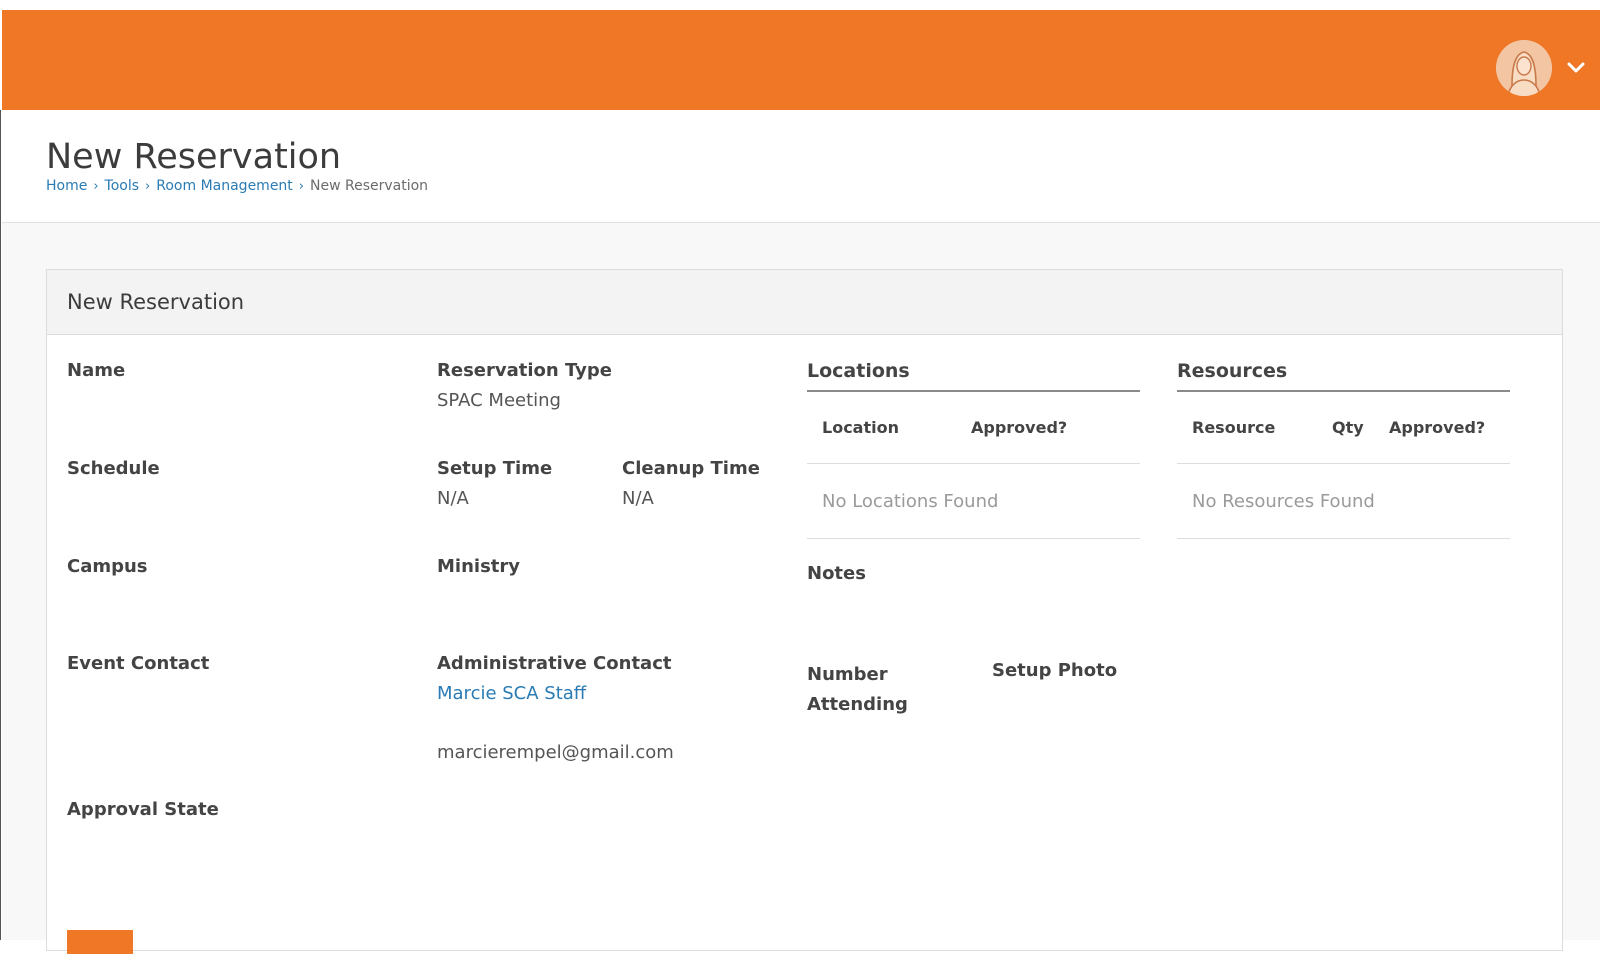 The image size is (1600, 954). I want to click on setup-time-label: Setup Time, so click(495, 468).